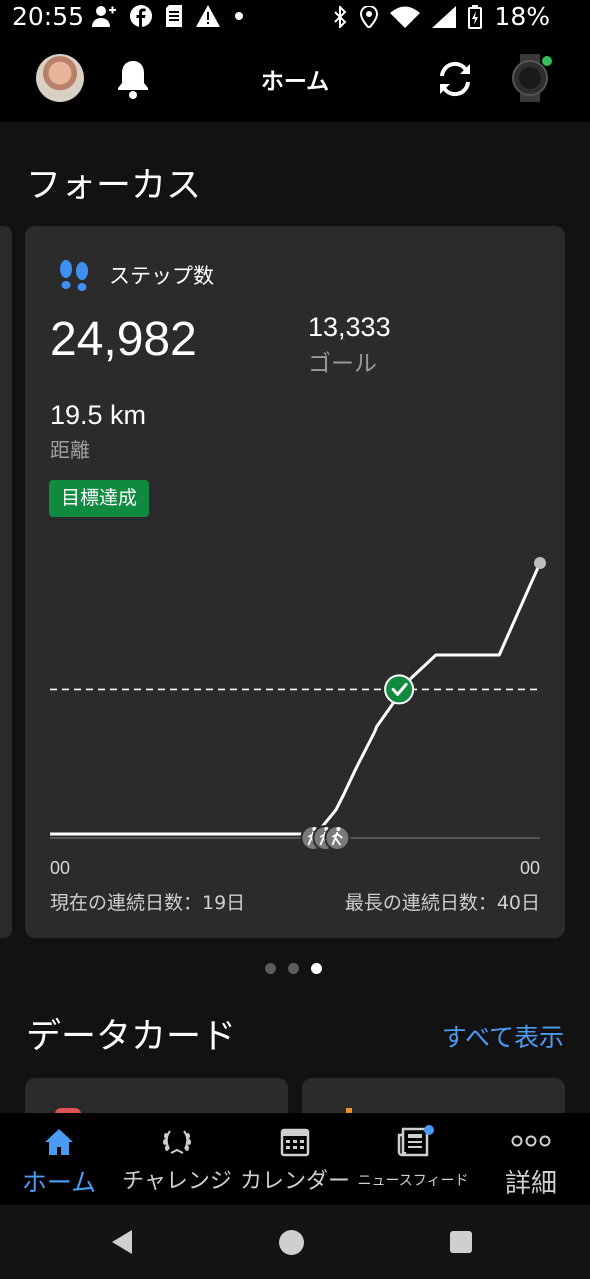 The height and width of the screenshot is (1279, 590). What do you see at coordinates (114, 186) in the screenshot?
I see `focus-section-title: フォーカス` at bounding box center [114, 186].